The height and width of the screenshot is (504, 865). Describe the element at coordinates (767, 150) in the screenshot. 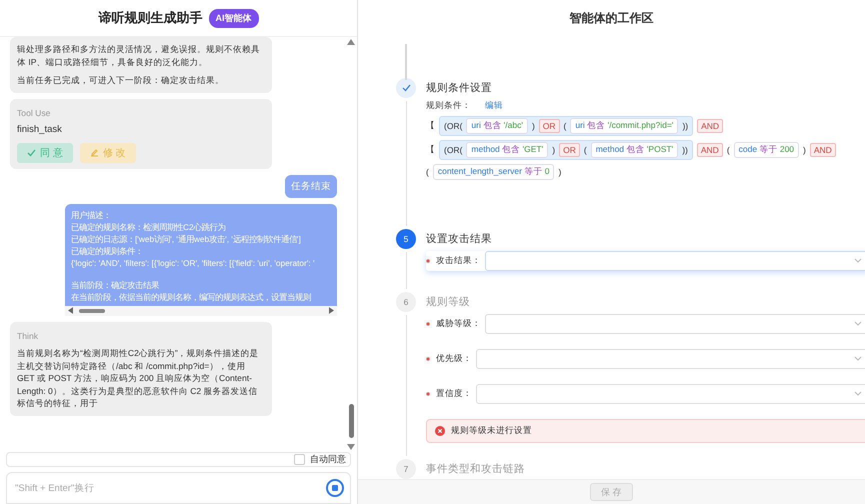

I see `condition-tag: code 等于 200` at that location.